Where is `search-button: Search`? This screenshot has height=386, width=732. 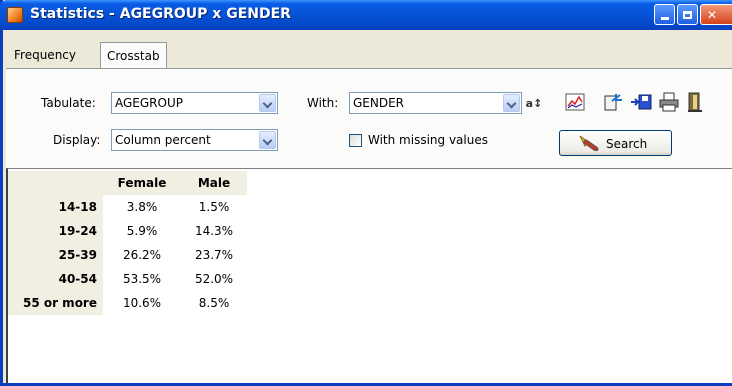
search-button: Search is located at coordinates (615, 143).